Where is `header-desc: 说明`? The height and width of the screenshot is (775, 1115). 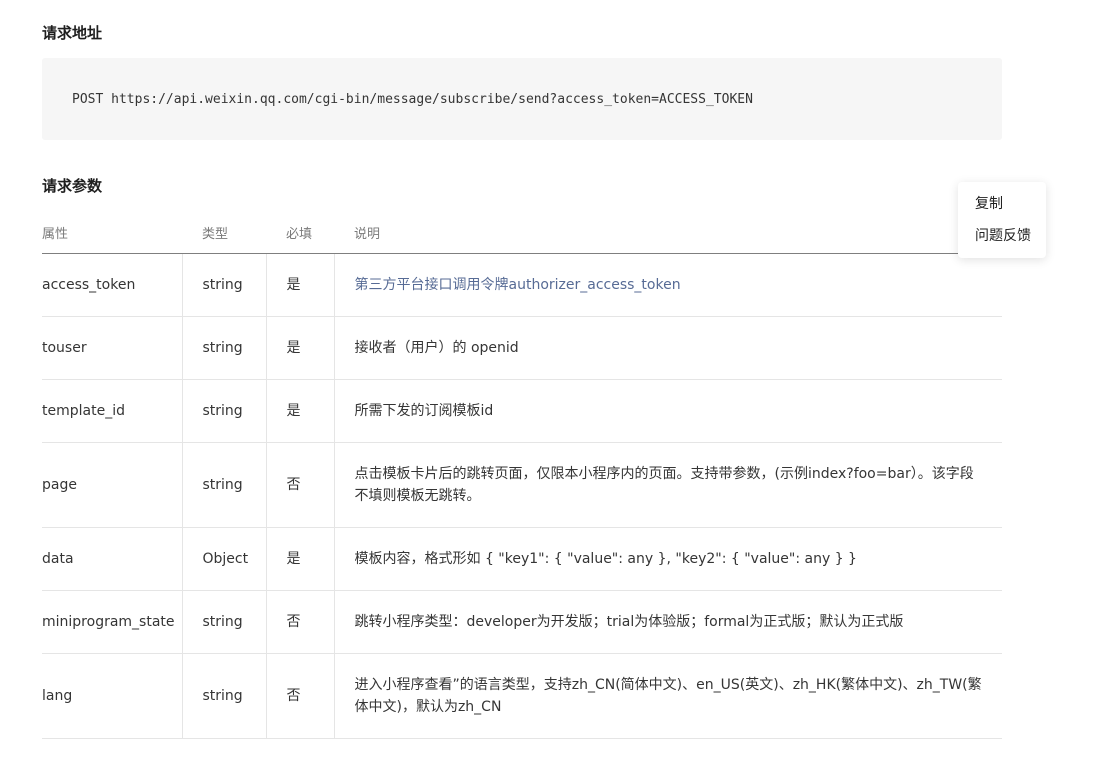
header-desc: 说明 is located at coordinates (668, 232).